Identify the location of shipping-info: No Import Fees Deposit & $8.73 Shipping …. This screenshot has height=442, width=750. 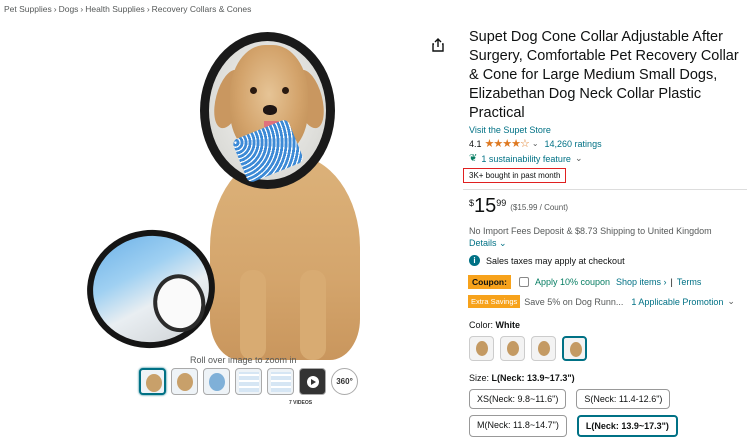
(608, 237).